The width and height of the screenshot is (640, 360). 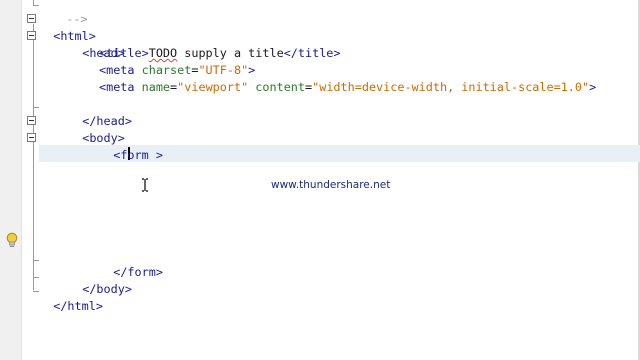 I want to click on code-line-html-close: </html>, so click(x=71, y=297).